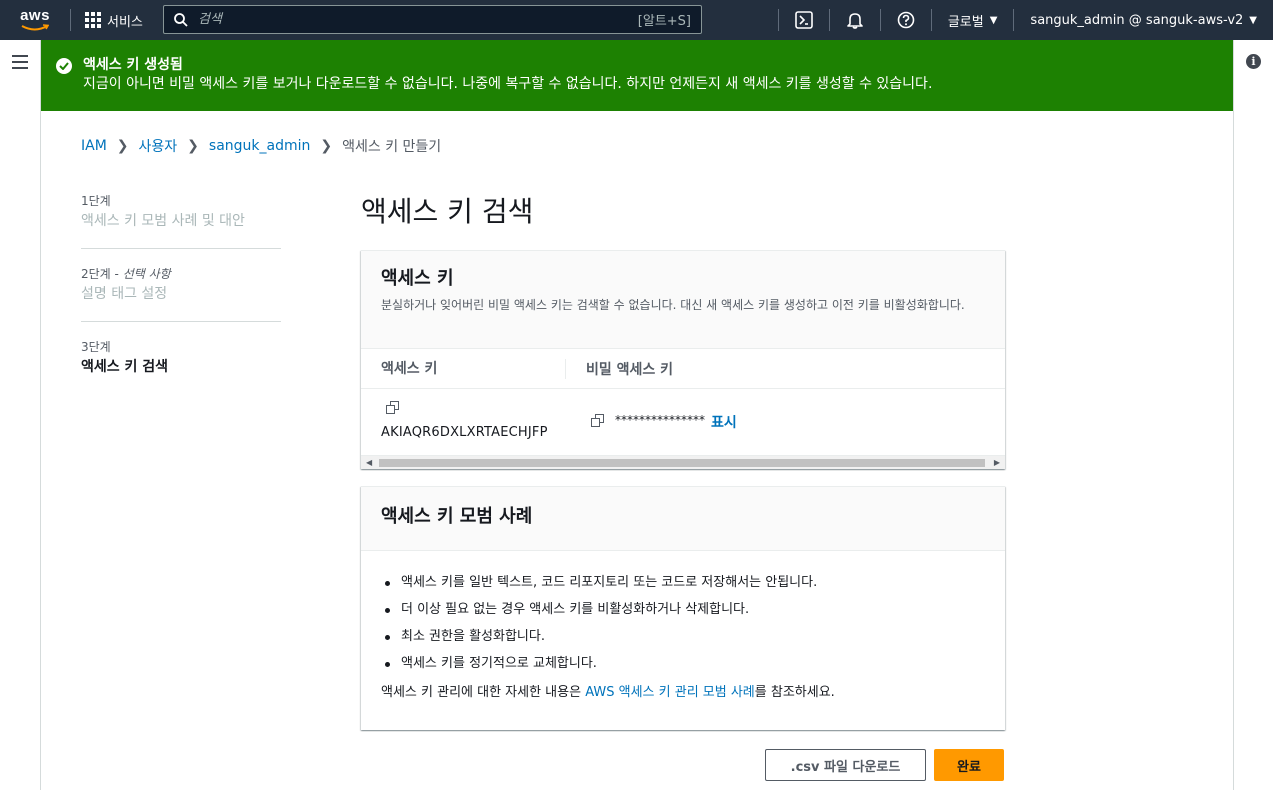 This screenshot has height=790, width=1273. I want to click on breadcrumb-user: sanguk_admin, so click(259, 146).